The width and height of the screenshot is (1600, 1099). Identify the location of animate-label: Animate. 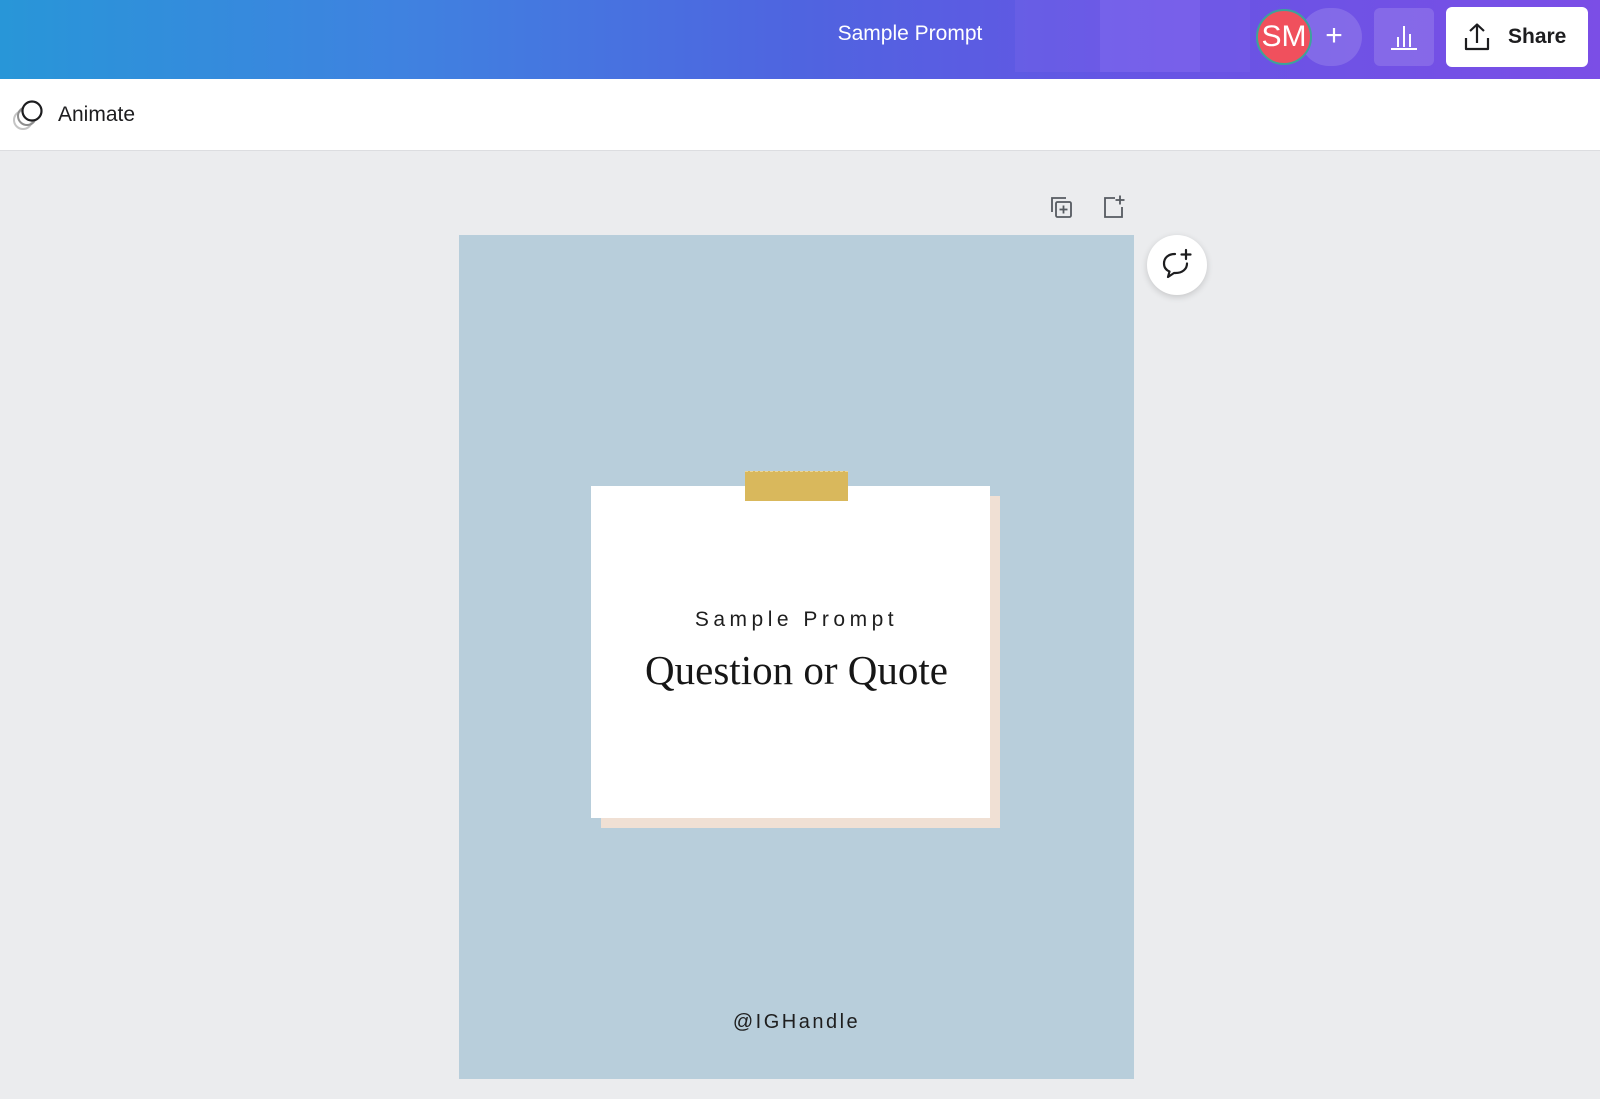
(97, 114).